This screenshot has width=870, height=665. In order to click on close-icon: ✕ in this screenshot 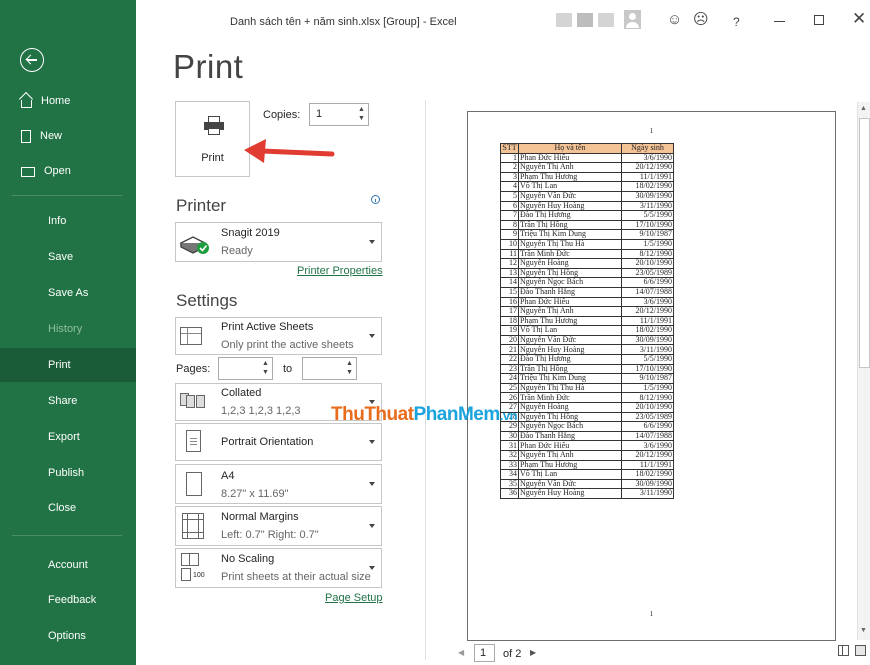, I will do `click(859, 18)`.